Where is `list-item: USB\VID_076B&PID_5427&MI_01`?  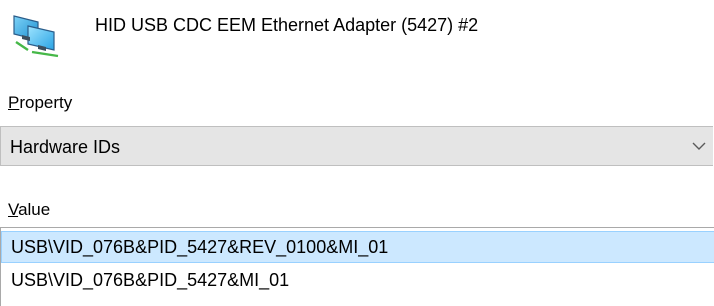 list-item: USB\VID_076B&PID_5427&MI_01 is located at coordinates (357, 280).